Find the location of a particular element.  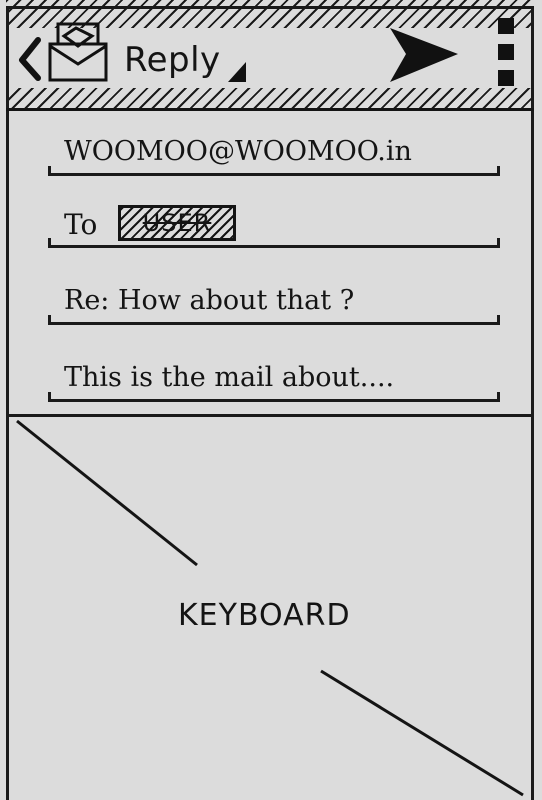

more-vertical-icon is located at coordinates (506, 53).